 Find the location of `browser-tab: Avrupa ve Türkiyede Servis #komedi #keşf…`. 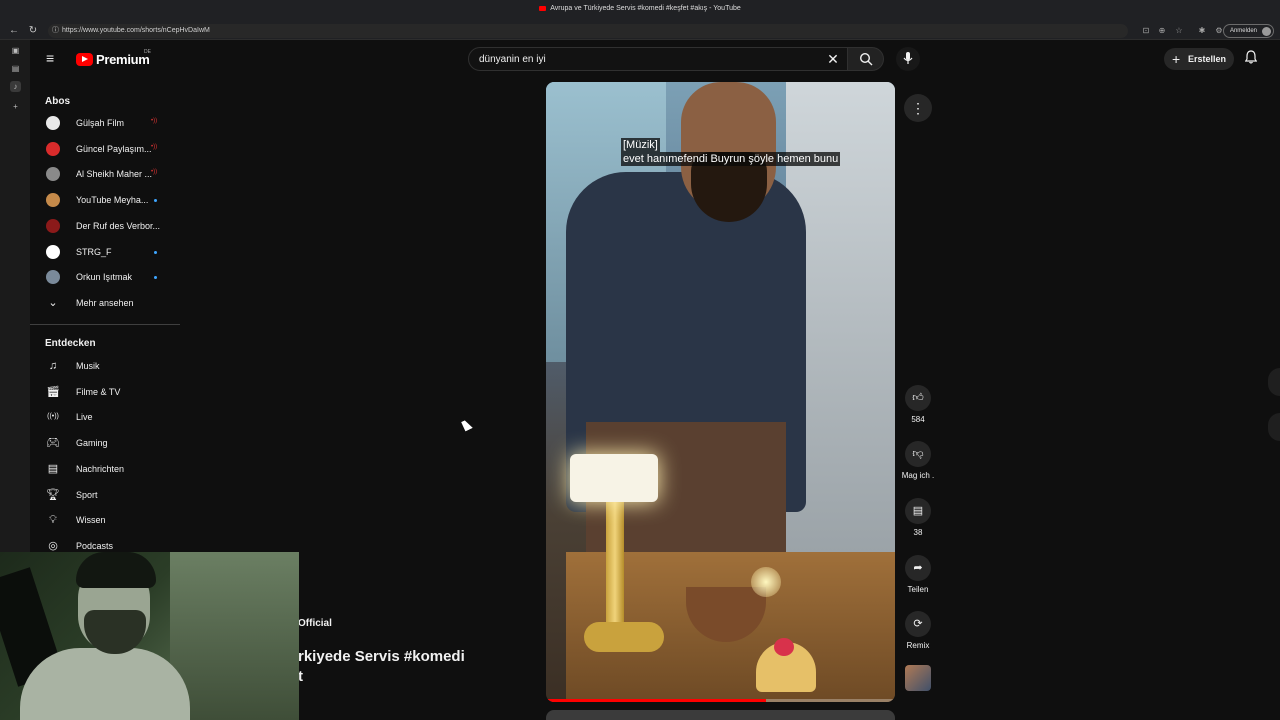

browser-tab: Avrupa ve Türkiyede Servis #komedi #keşf… is located at coordinates (640, 8).